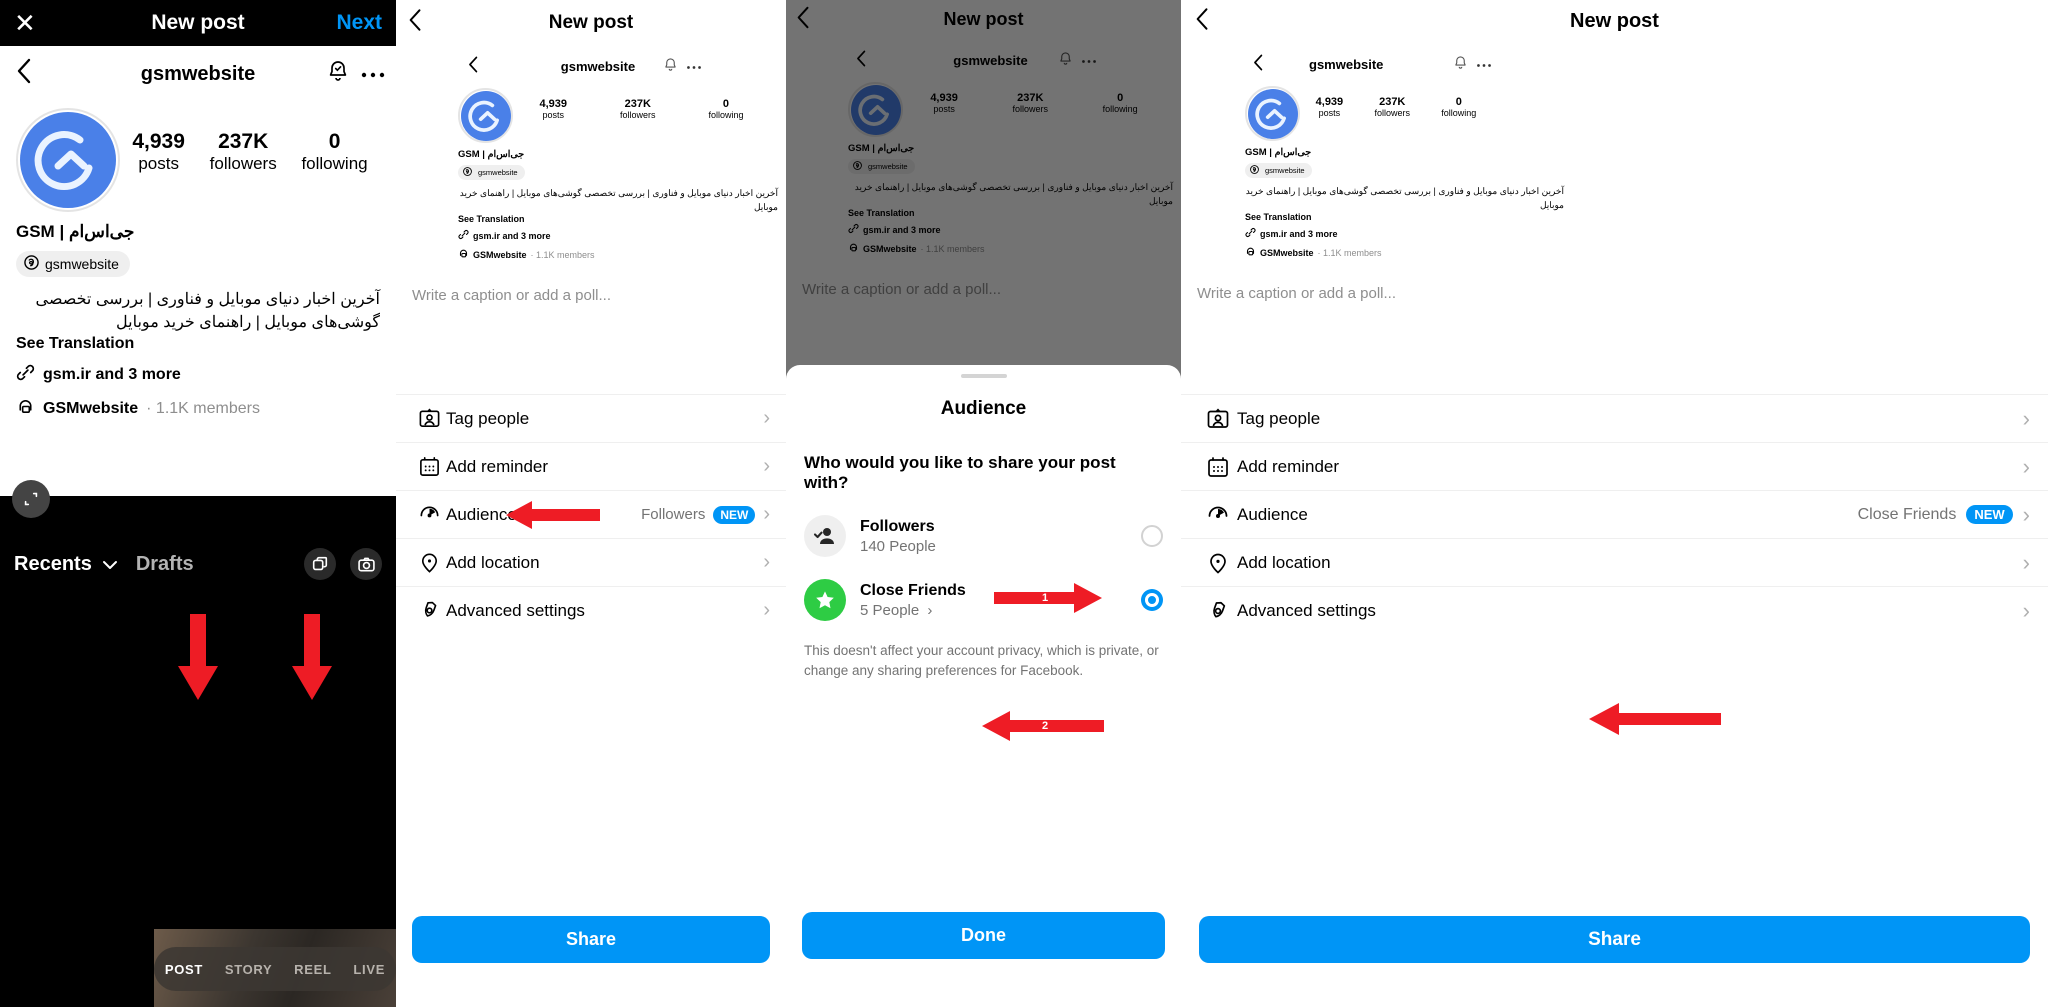 This screenshot has height=1007, width=2048. I want to click on audience-icon, so click(429, 514).